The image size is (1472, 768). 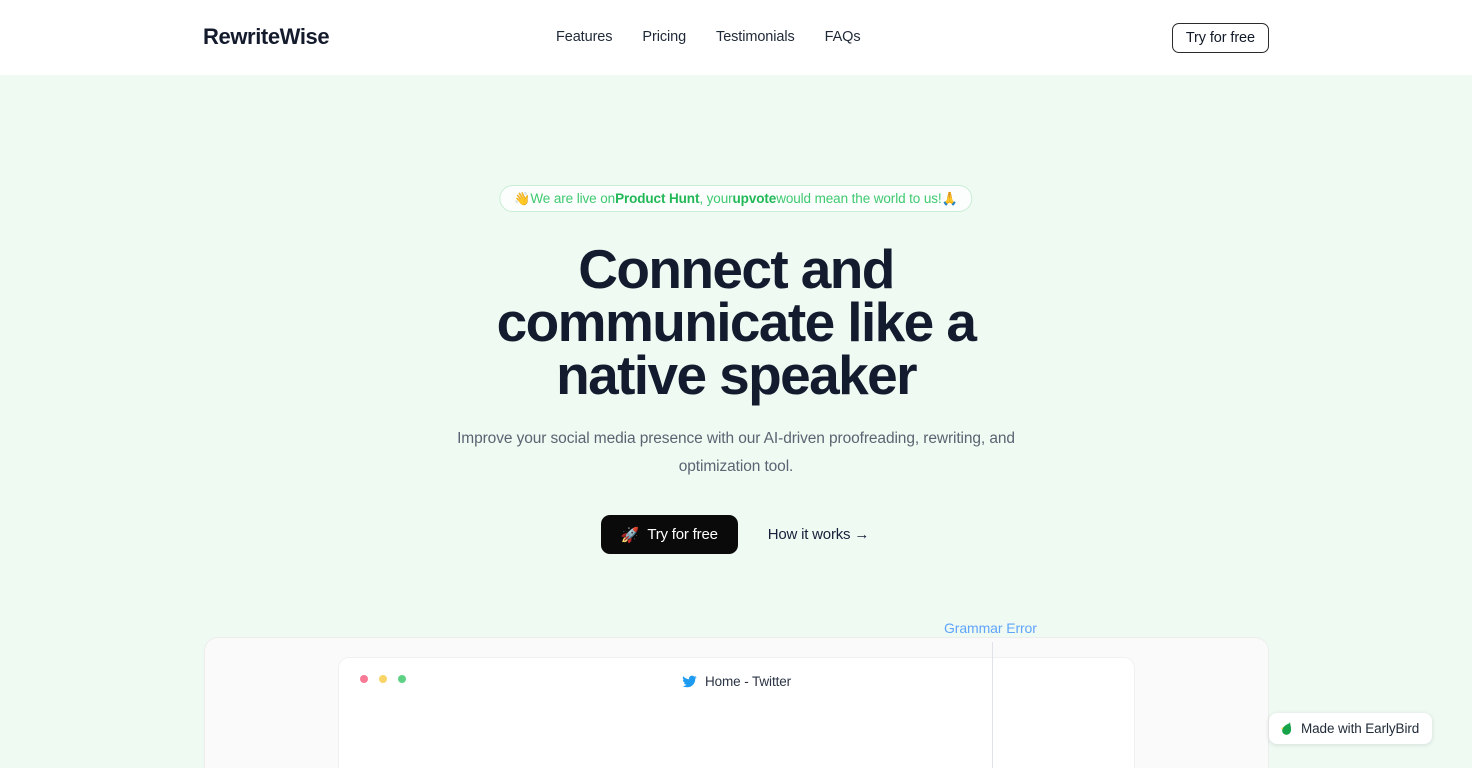 I want to click on banner-text-middle: , your, so click(x=716, y=198).